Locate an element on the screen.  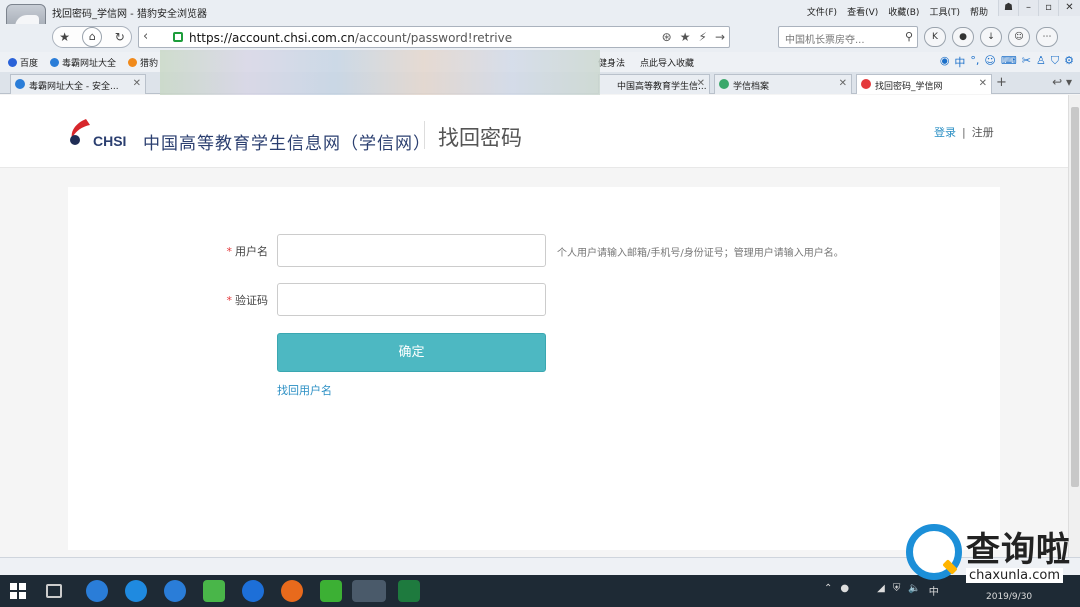
wechat-icon is located at coordinates (331, 591).